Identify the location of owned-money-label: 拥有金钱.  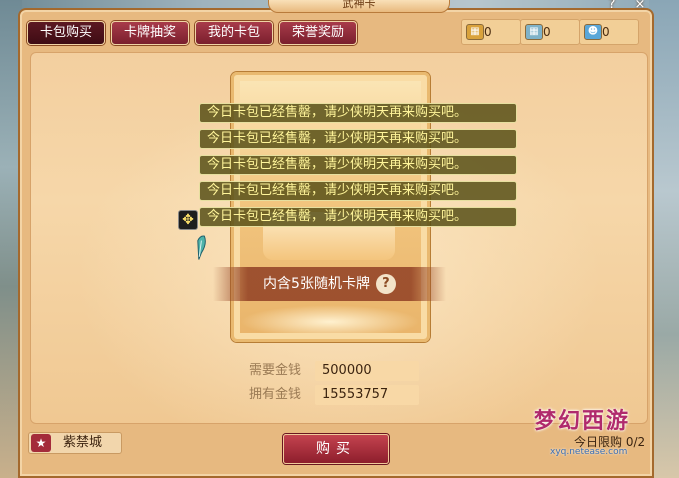
(275, 394).